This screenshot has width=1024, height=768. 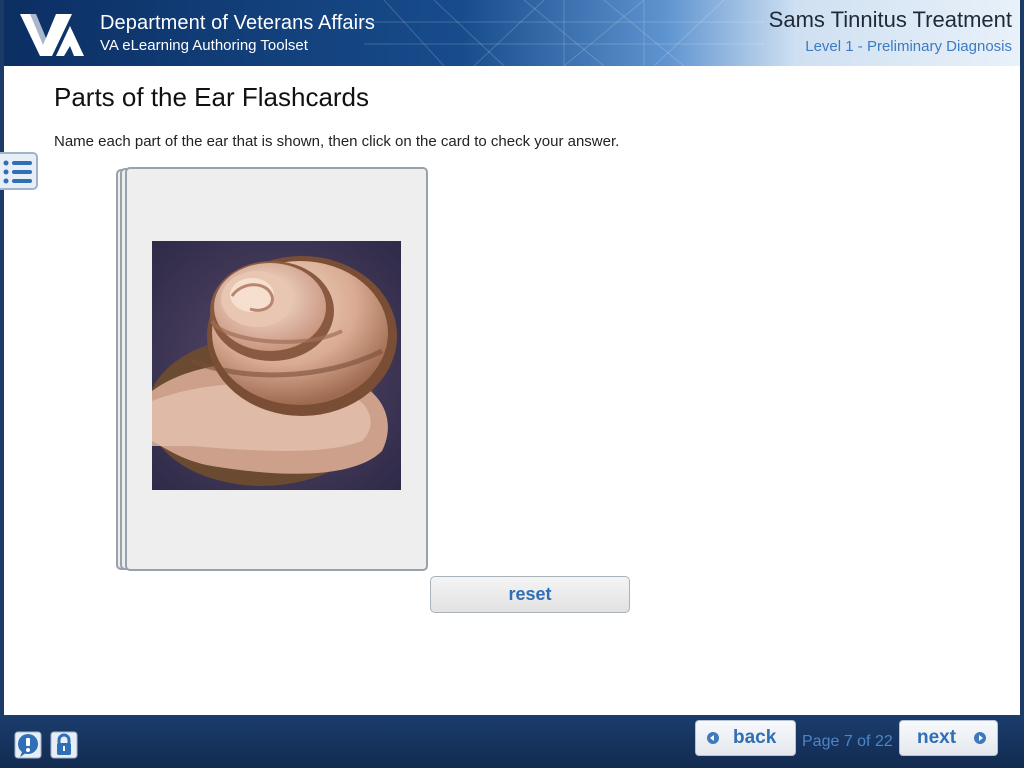 I want to click on menu-button, so click(x=19, y=171).